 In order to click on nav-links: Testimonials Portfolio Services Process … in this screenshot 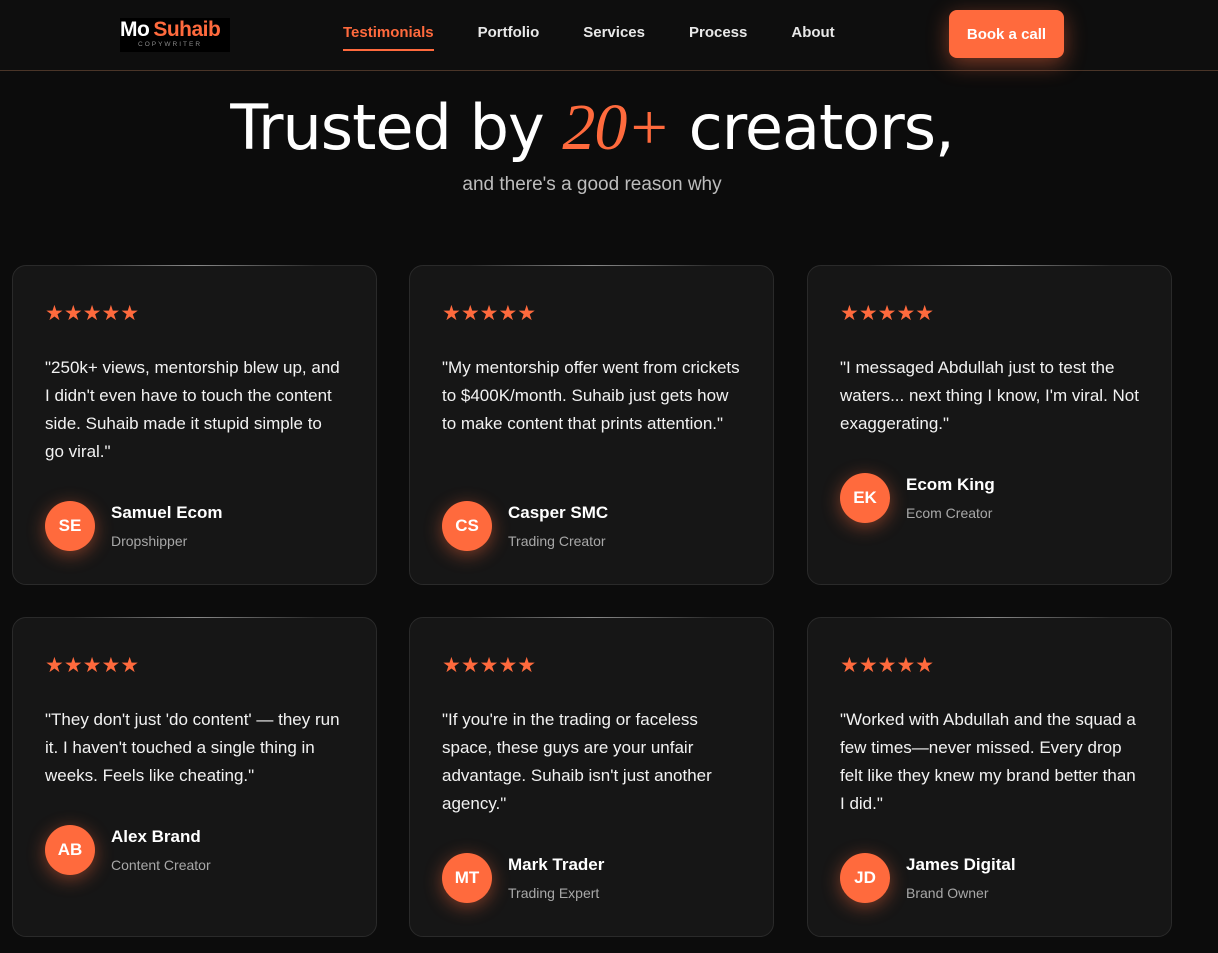, I will do `click(611, 37)`.